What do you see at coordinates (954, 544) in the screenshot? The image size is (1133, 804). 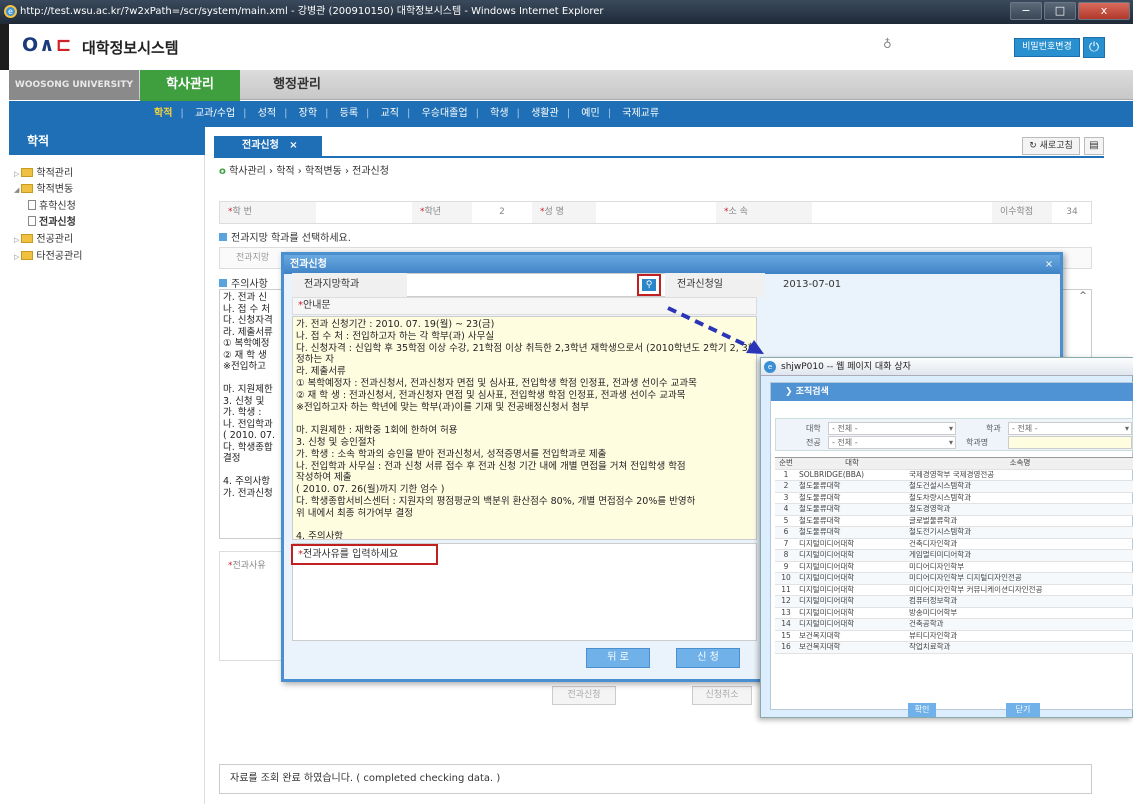 I see `table-row: 7 디지털미디어대학 건축디자인학과` at bounding box center [954, 544].